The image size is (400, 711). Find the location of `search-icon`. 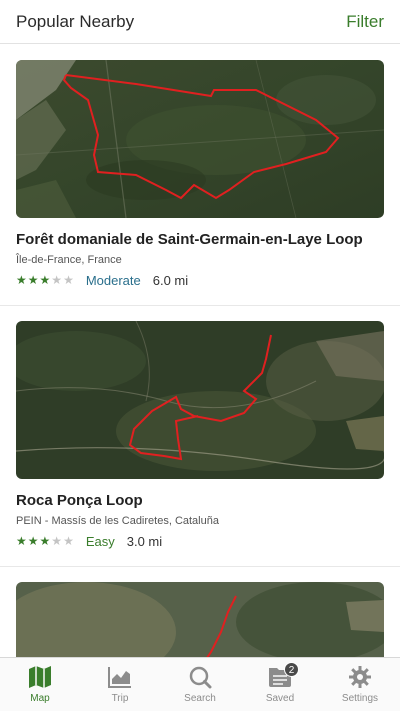

search-icon is located at coordinates (200, 677).